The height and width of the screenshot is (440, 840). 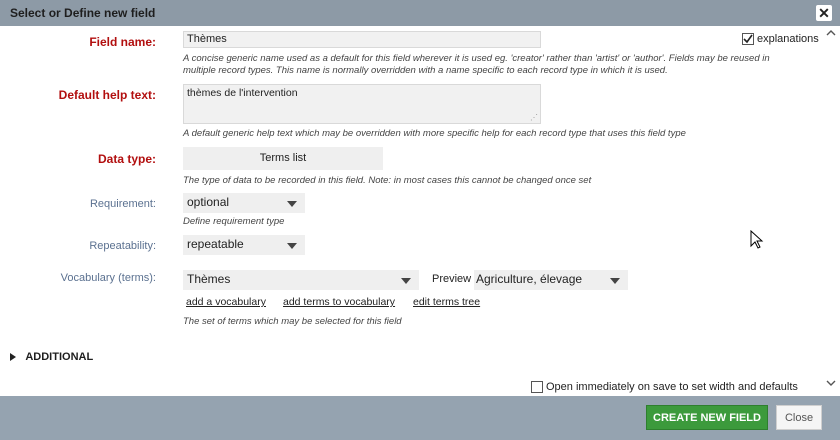 What do you see at coordinates (339, 302) in the screenshot?
I see `add-terms-link: add terms to vocabulary` at bounding box center [339, 302].